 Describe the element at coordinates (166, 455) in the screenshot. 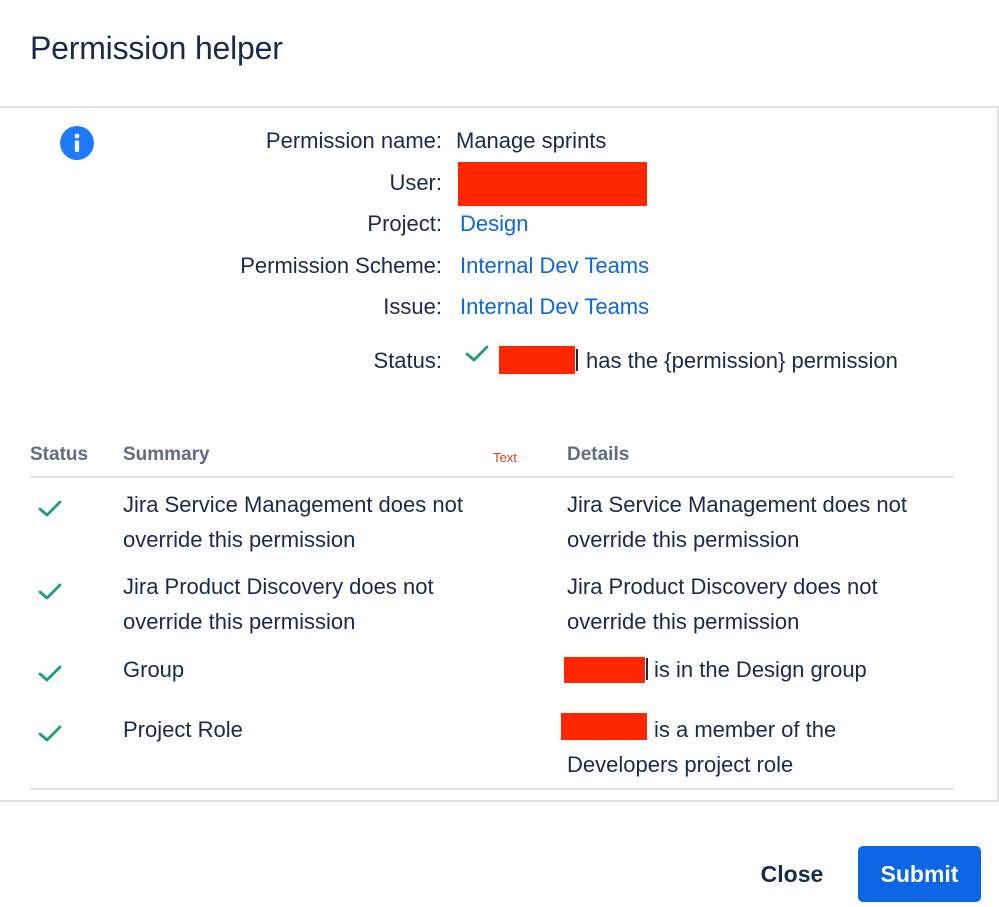

I see `column-header-summary: Summary` at that location.